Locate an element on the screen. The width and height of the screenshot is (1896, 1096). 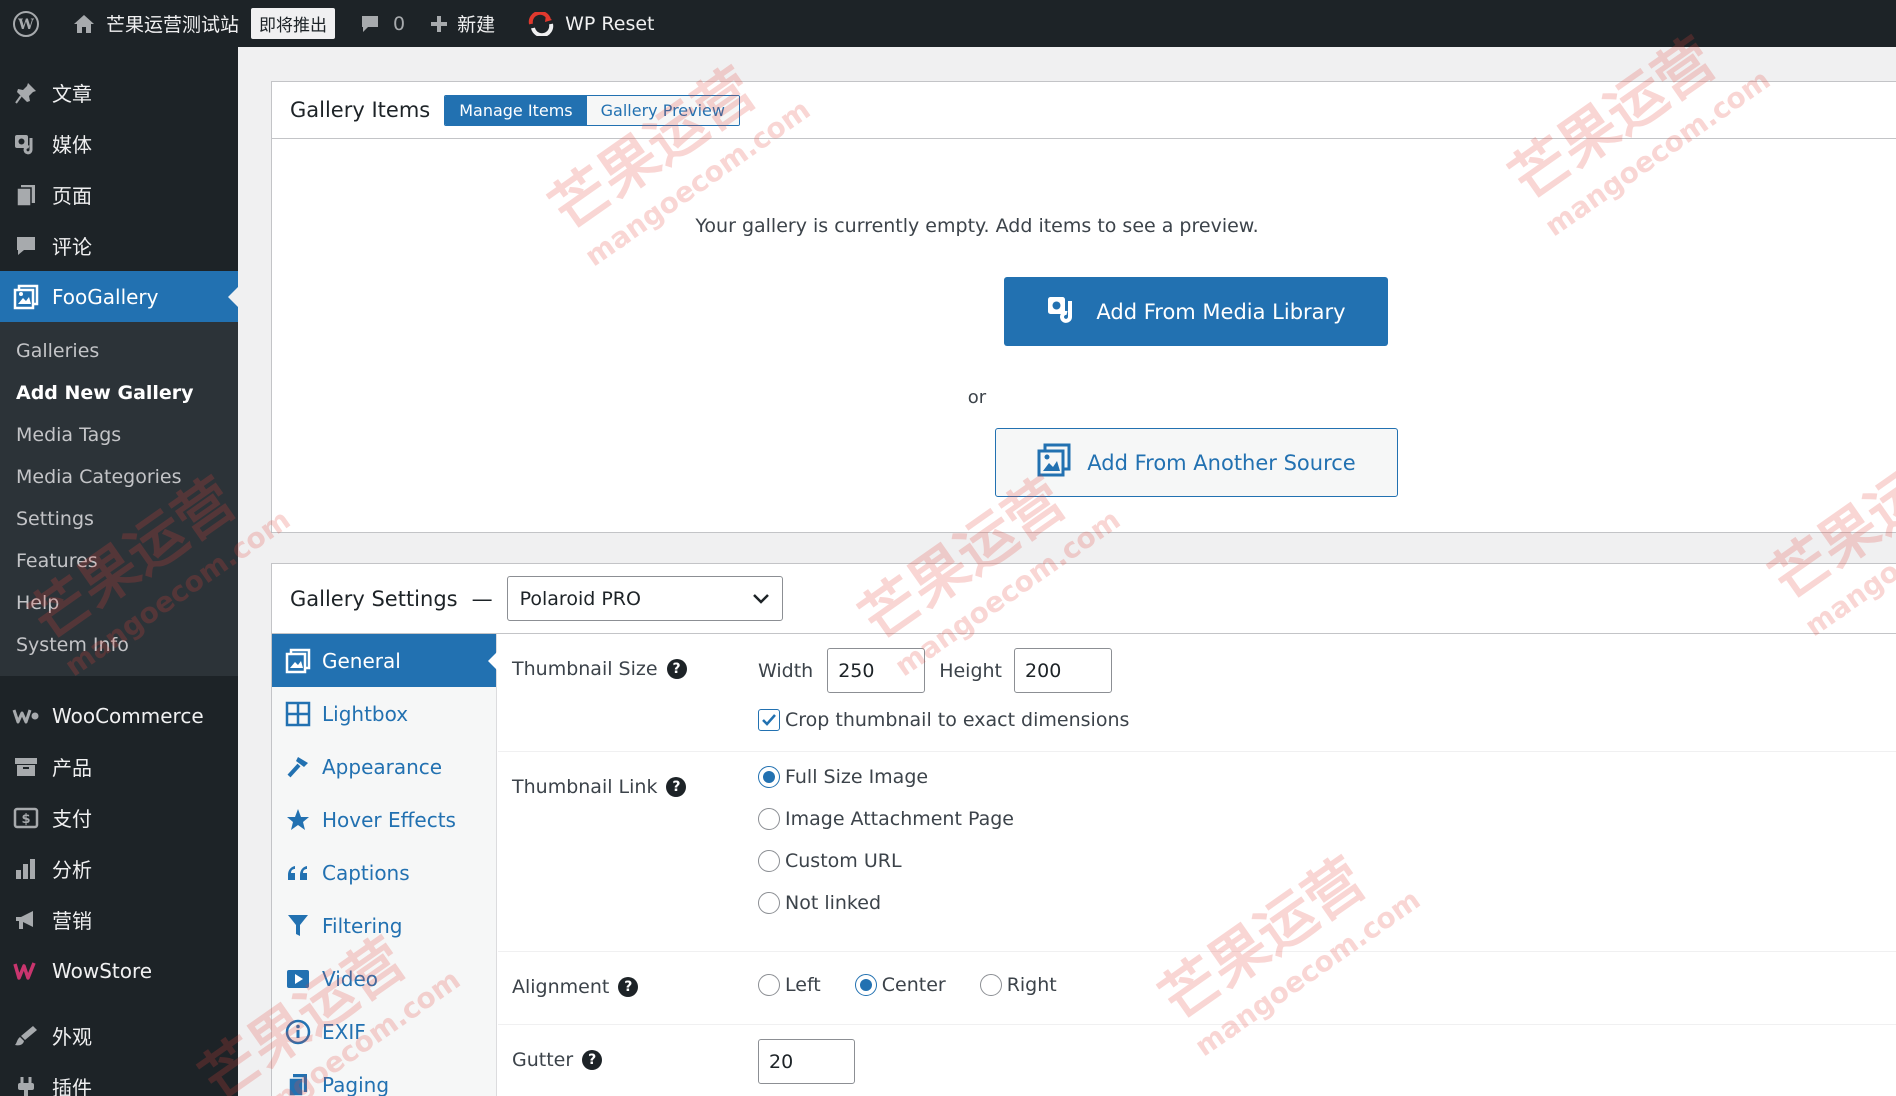
alignment-options: Left Center Right is located at coordinates (907, 985).